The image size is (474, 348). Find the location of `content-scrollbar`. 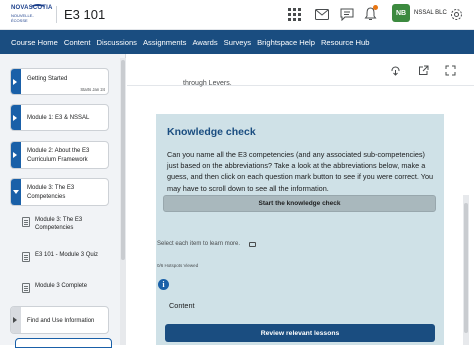

content-scrollbar is located at coordinates (466, 270).